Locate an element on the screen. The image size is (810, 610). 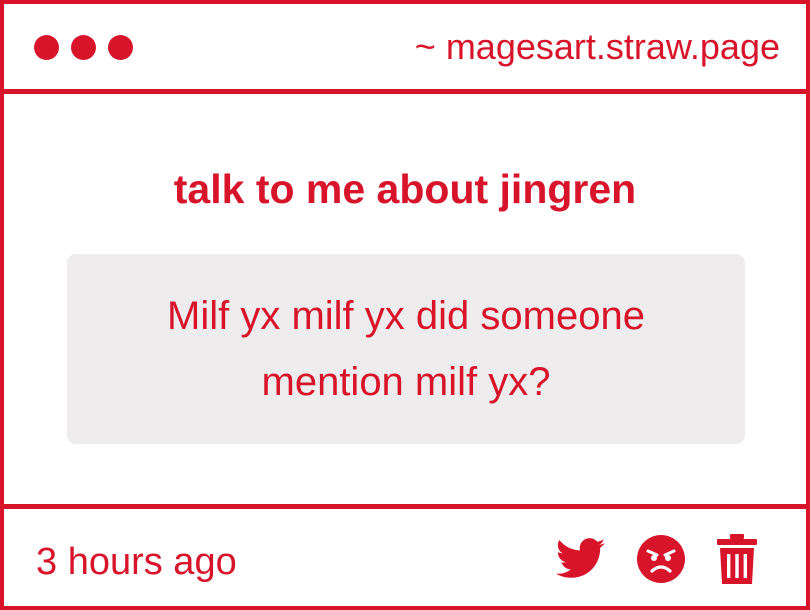
window-titlebar: ~ magesart.straw.page is located at coordinates (405, 49).